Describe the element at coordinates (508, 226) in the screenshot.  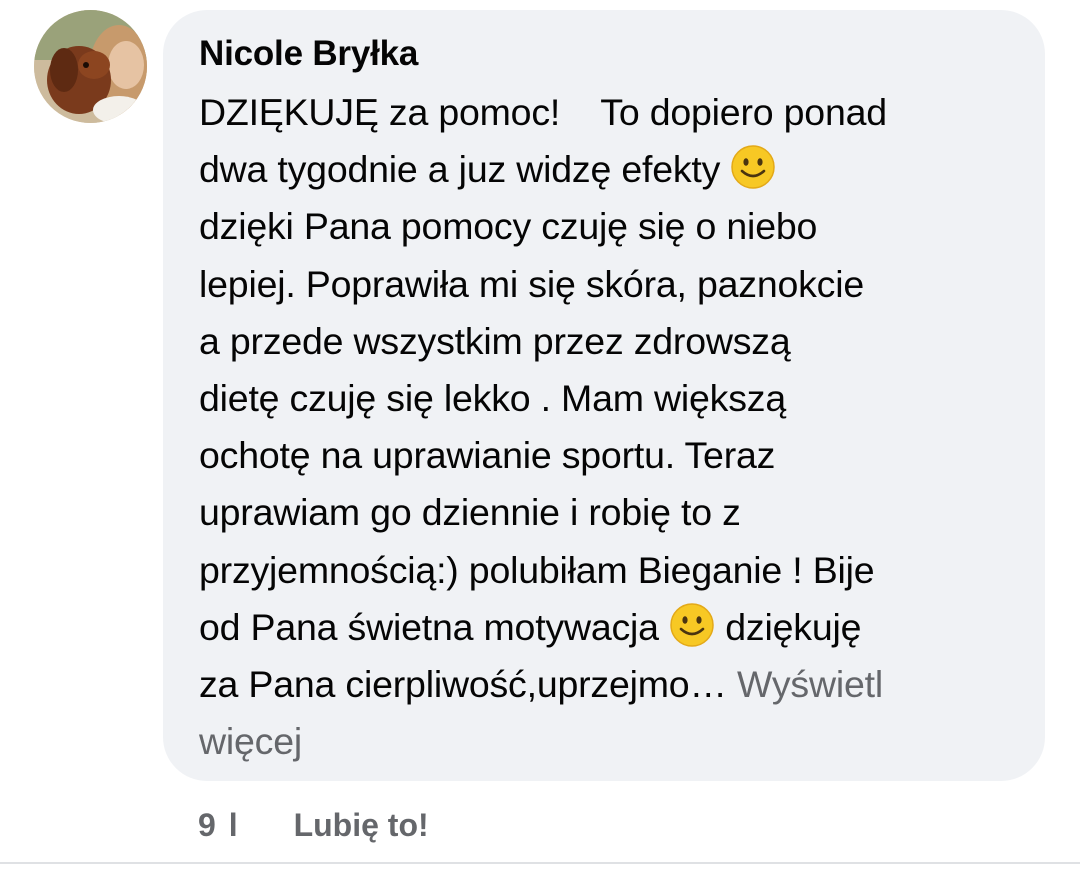
I see `comment-line: dzięki Pana pomocy czuję się o niebo` at that location.